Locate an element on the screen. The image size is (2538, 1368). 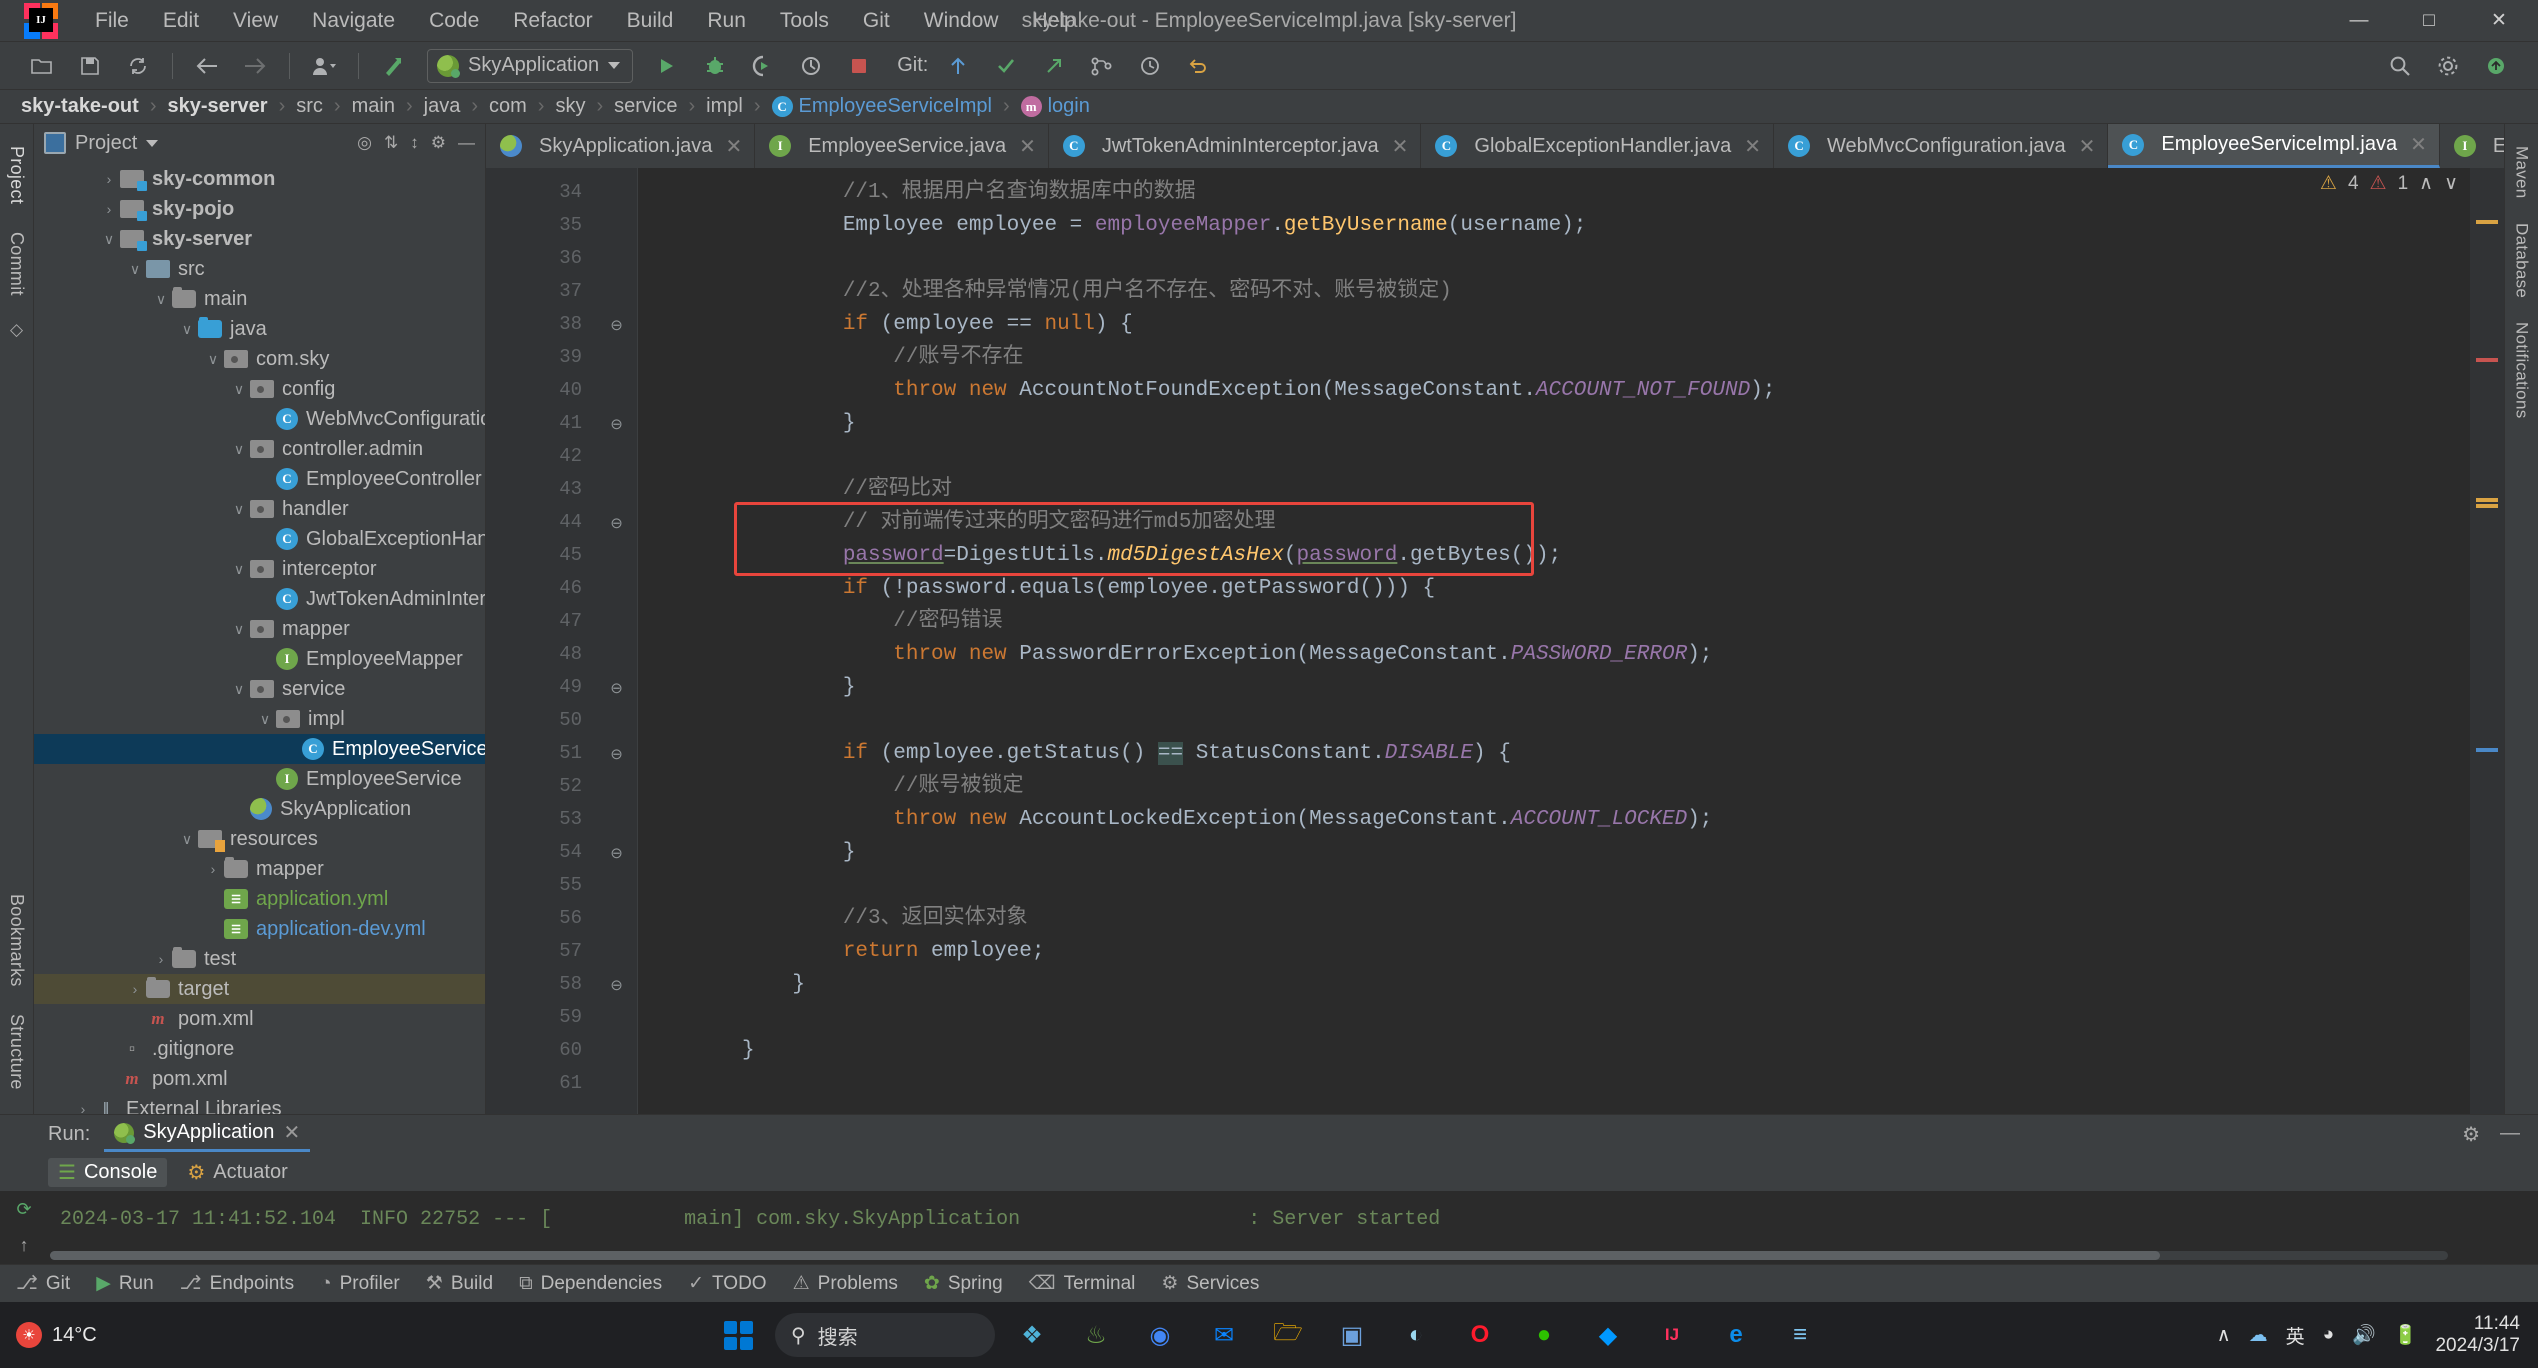
rerun-icon: ⟳ is located at coordinates (23, 1210).